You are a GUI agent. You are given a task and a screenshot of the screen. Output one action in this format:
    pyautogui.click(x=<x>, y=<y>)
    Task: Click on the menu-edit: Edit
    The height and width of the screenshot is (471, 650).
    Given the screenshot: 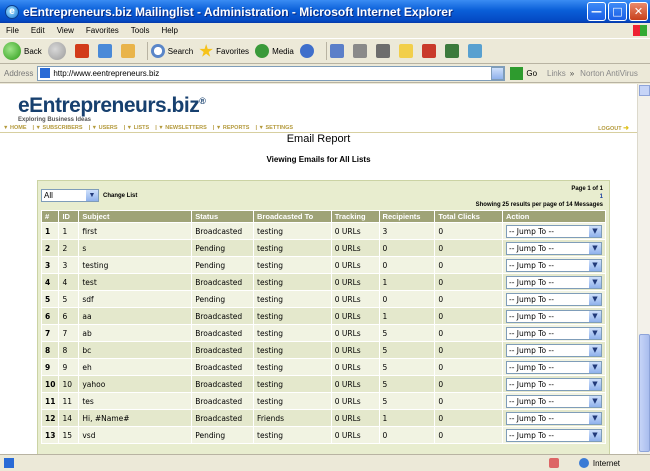 What is the action you would take?
    pyautogui.click(x=38, y=30)
    